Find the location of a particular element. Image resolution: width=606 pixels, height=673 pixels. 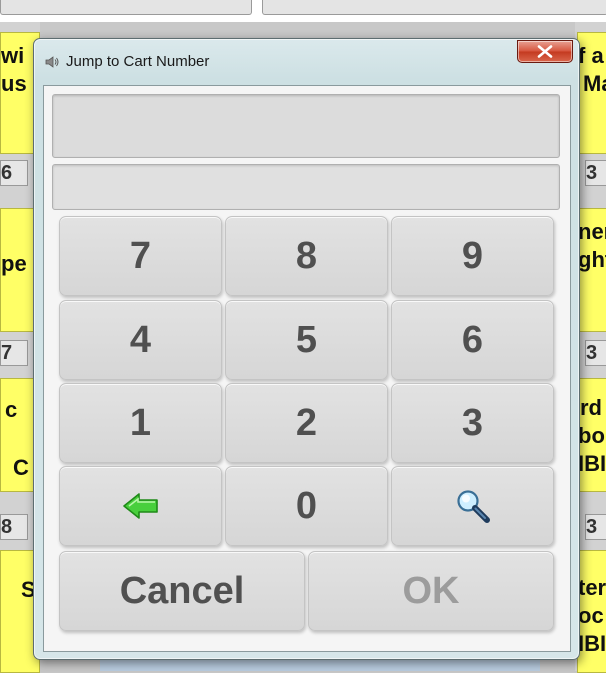

bg-cart-number: 7 is located at coordinates (14, 353).